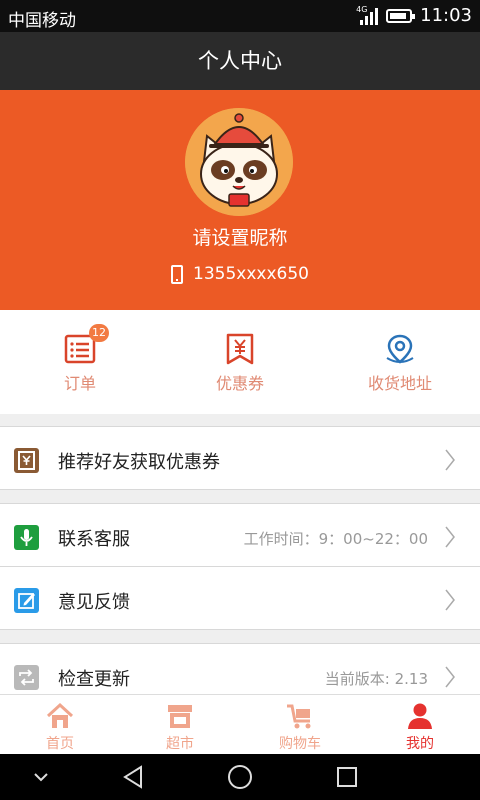  Describe the element at coordinates (86, 345) in the screenshot. I see `order-list-icon: 12` at that location.